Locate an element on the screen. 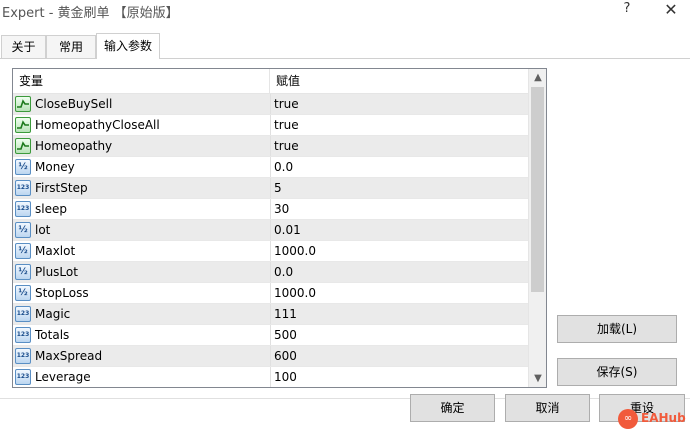 This screenshot has height=432, width=690. table-row: 123 Totals 500 is located at coordinates (270, 335).